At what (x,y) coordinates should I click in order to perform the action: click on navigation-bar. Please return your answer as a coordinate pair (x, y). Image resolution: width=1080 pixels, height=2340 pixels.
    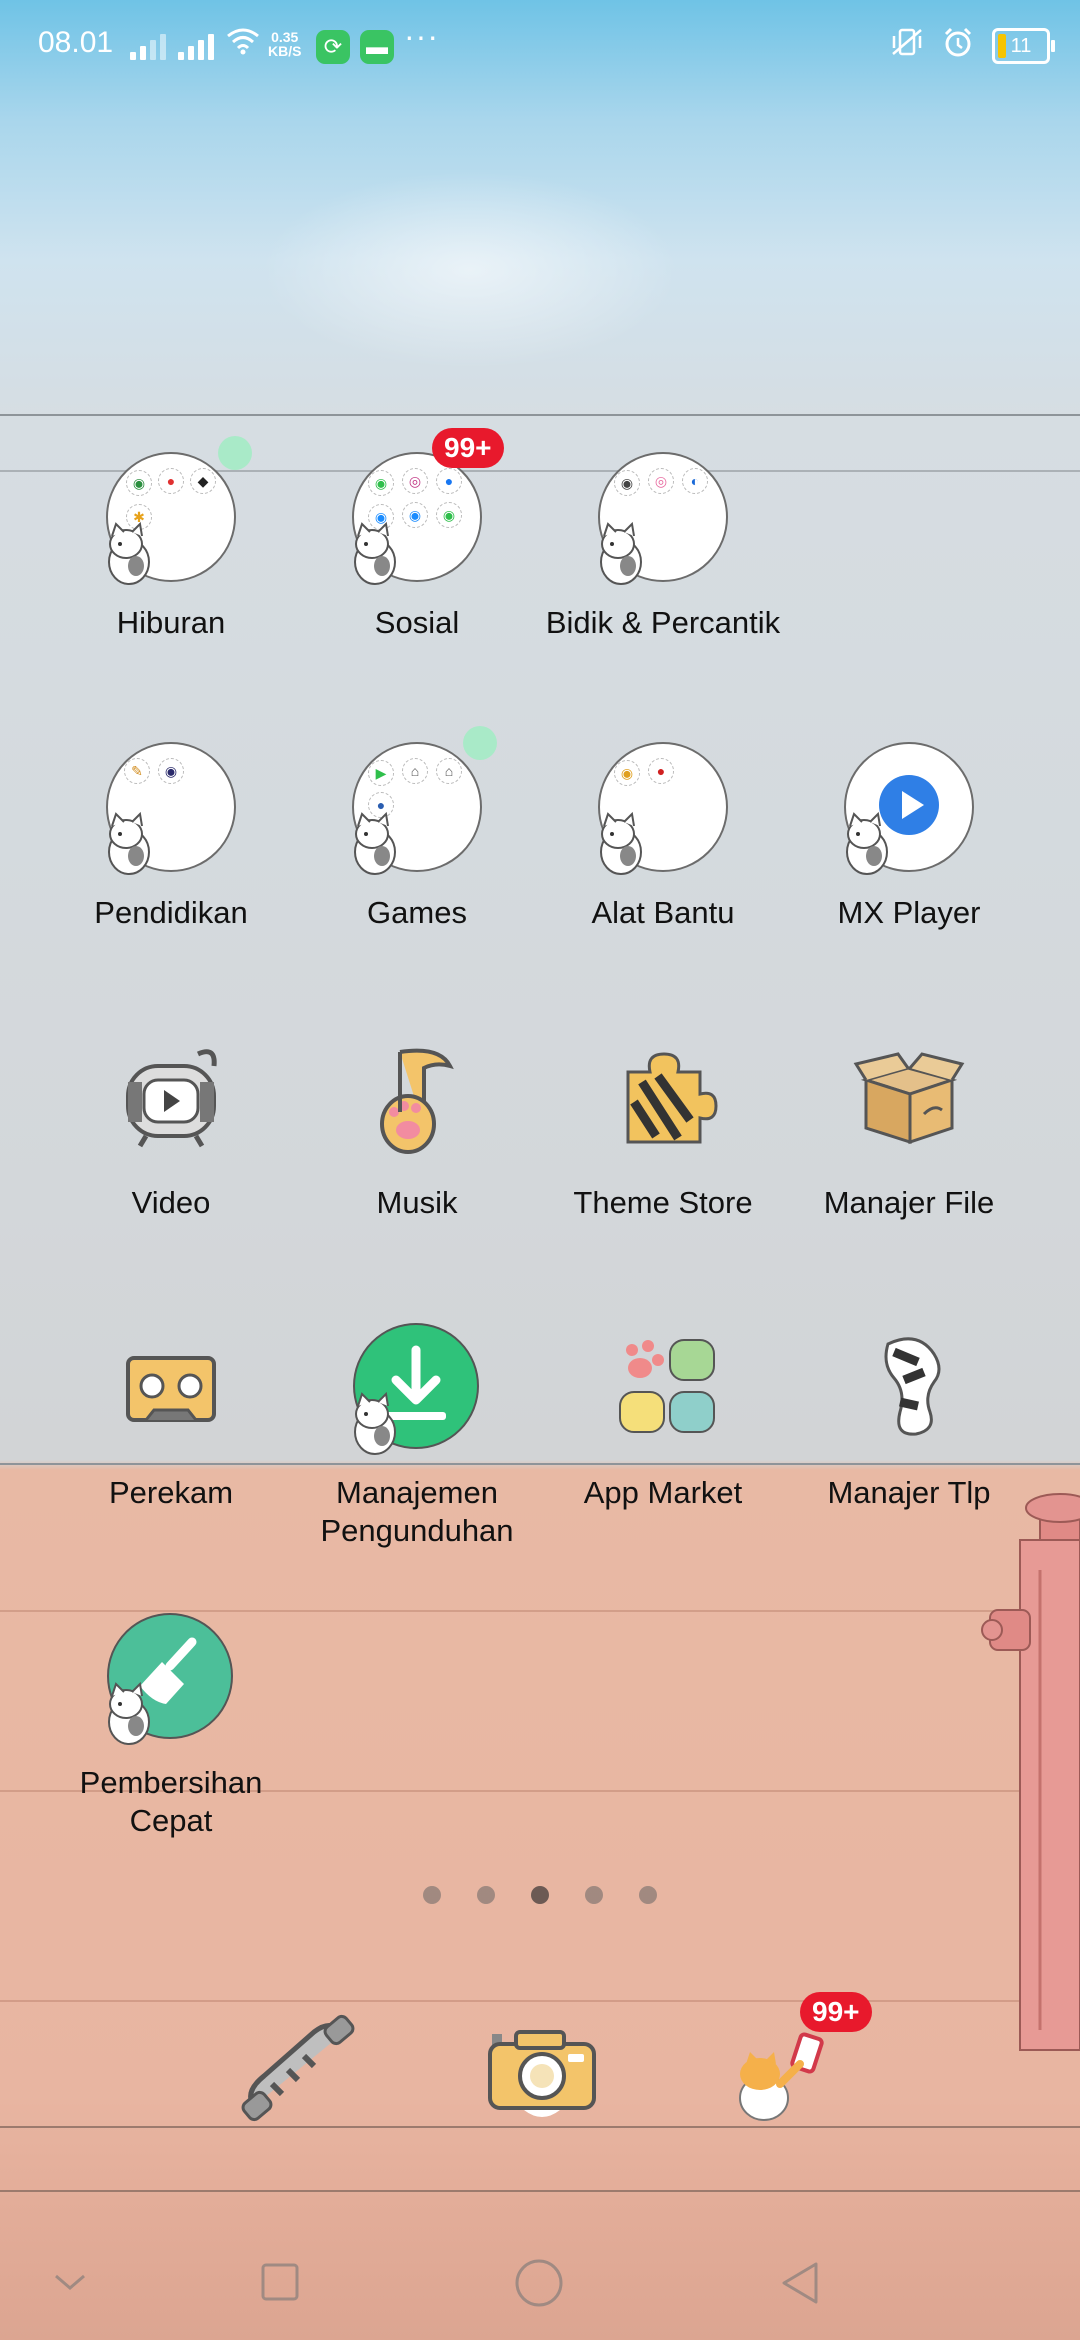
    Looking at the image, I should click on (540, 2285).